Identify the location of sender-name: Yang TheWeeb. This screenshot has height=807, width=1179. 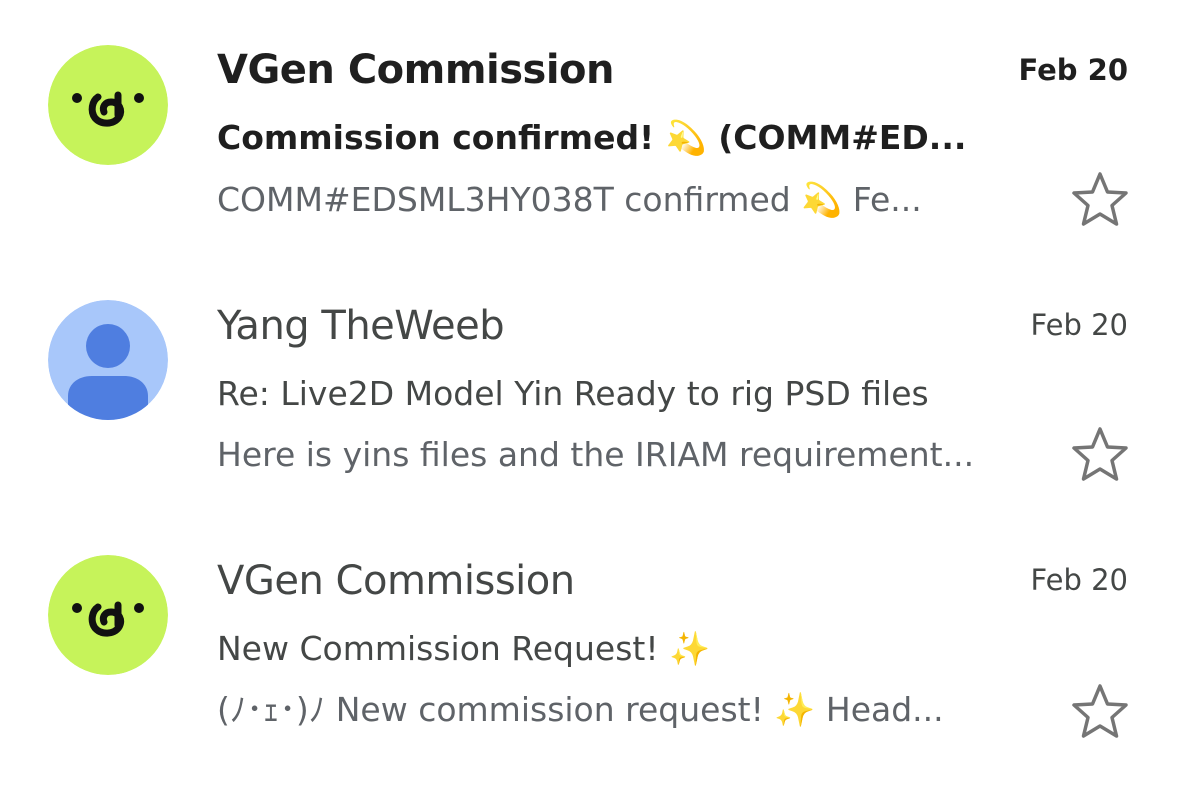
(361, 326).